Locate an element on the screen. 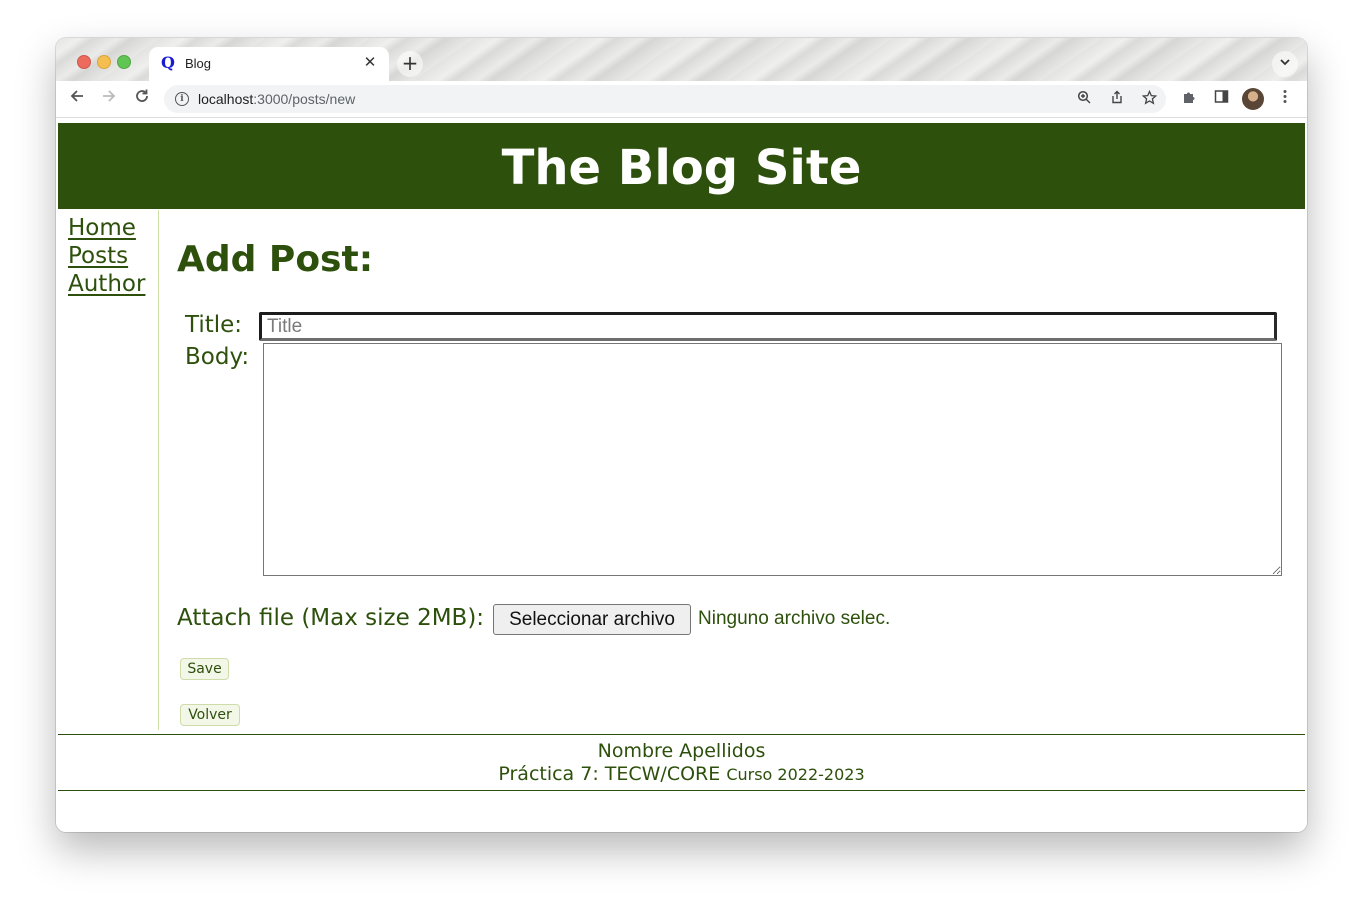 The width and height of the screenshot is (1363, 907). footer-year: Curso 2022-2023 is located at coordinates (795, 774).